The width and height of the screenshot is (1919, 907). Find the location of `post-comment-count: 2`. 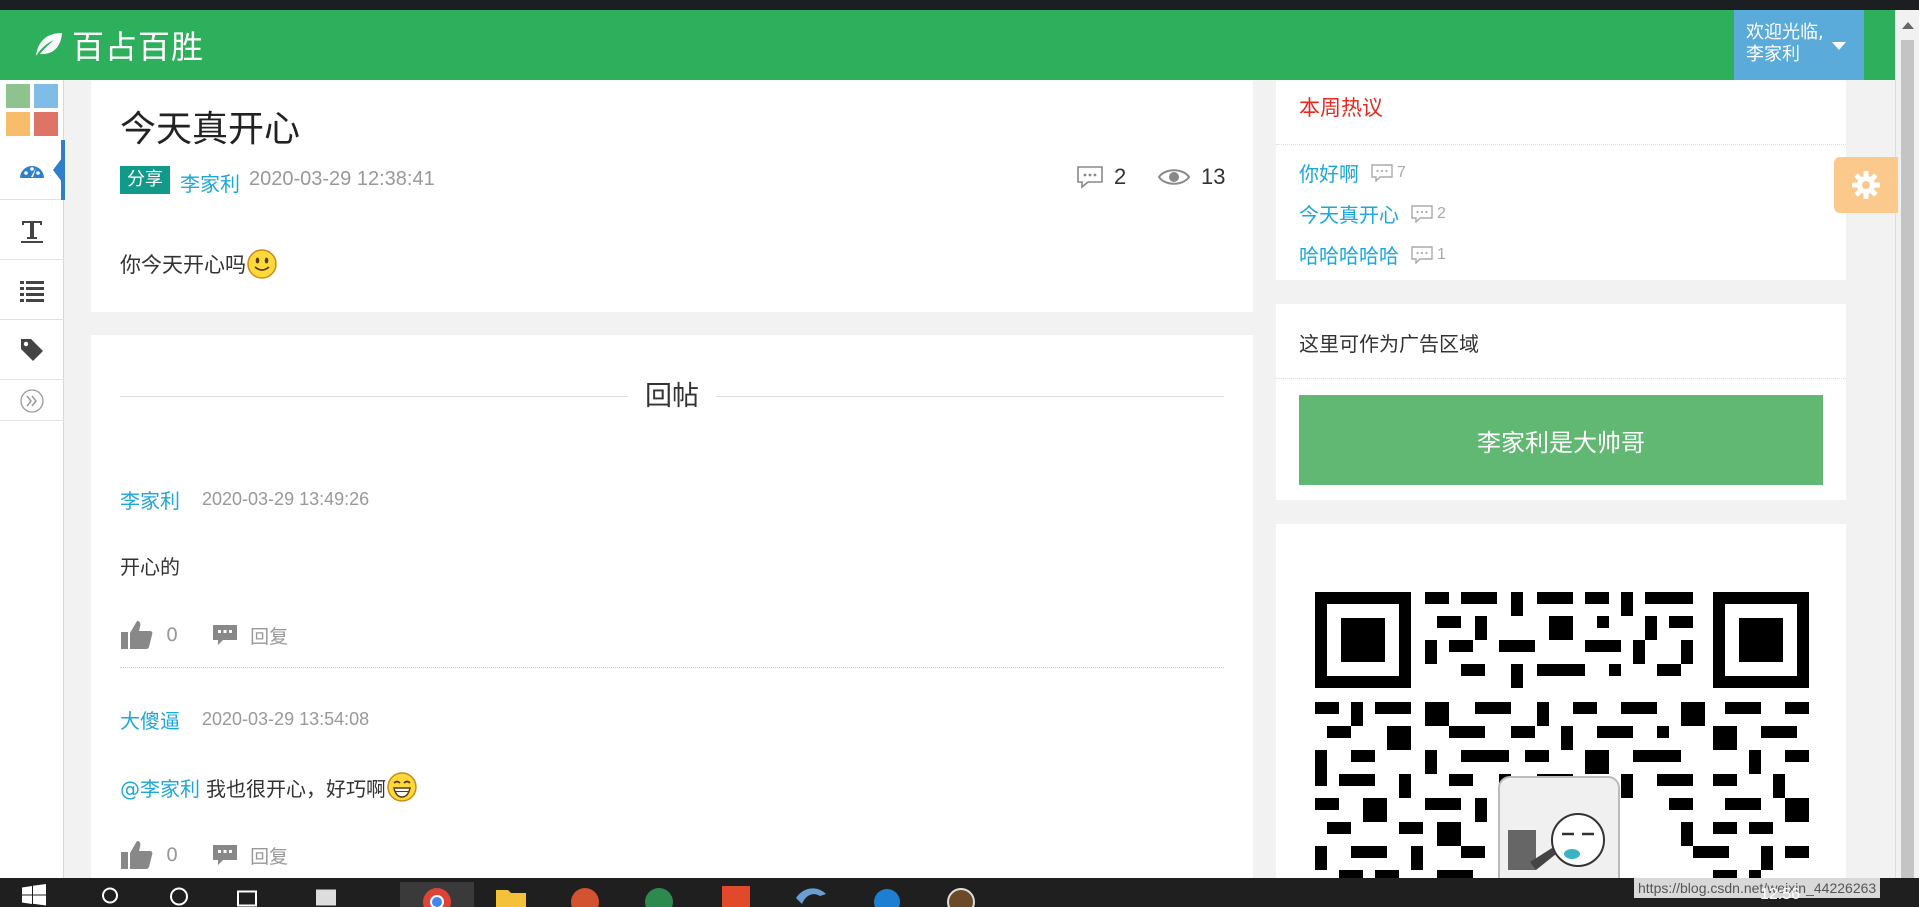

post-comment-count: 2 is located at coordinates (1101, 177).